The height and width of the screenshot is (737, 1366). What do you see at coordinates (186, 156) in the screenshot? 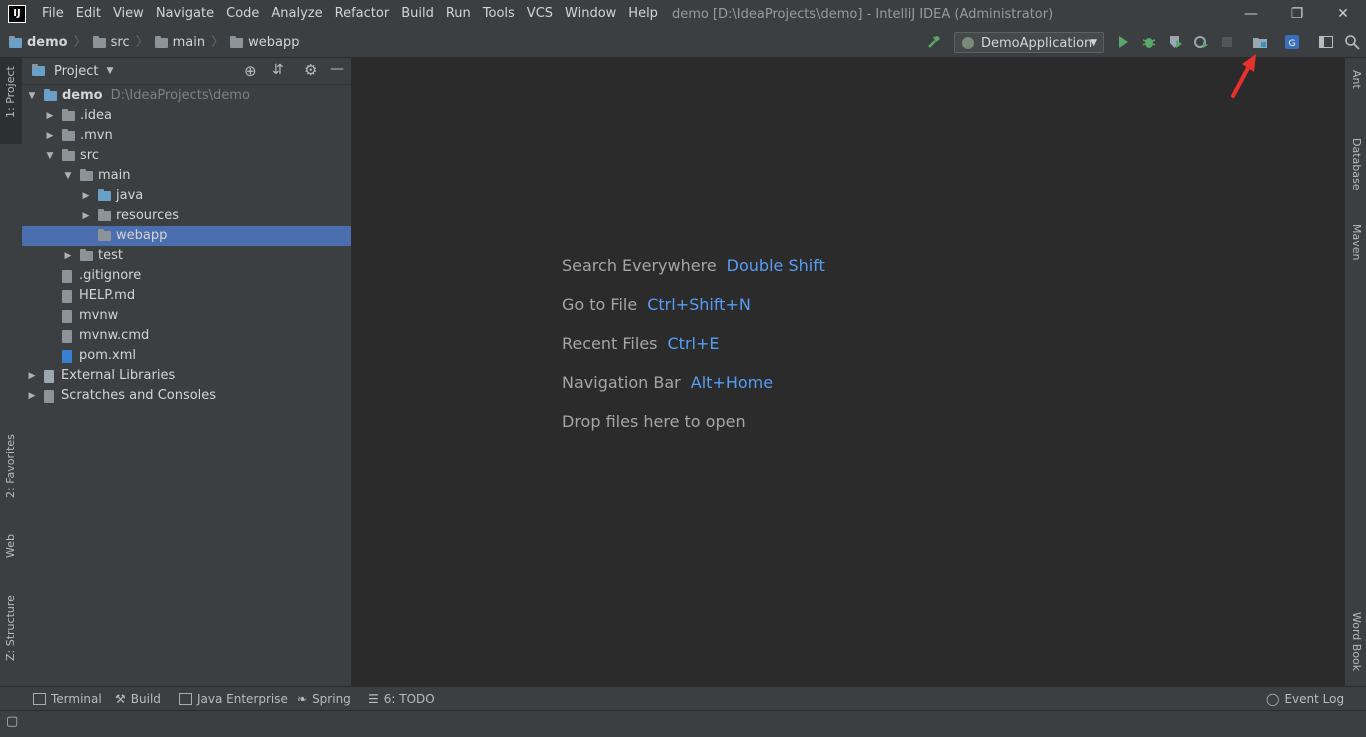
I see `tree-item-src: ▼ src` at bounding box center [186, 156].